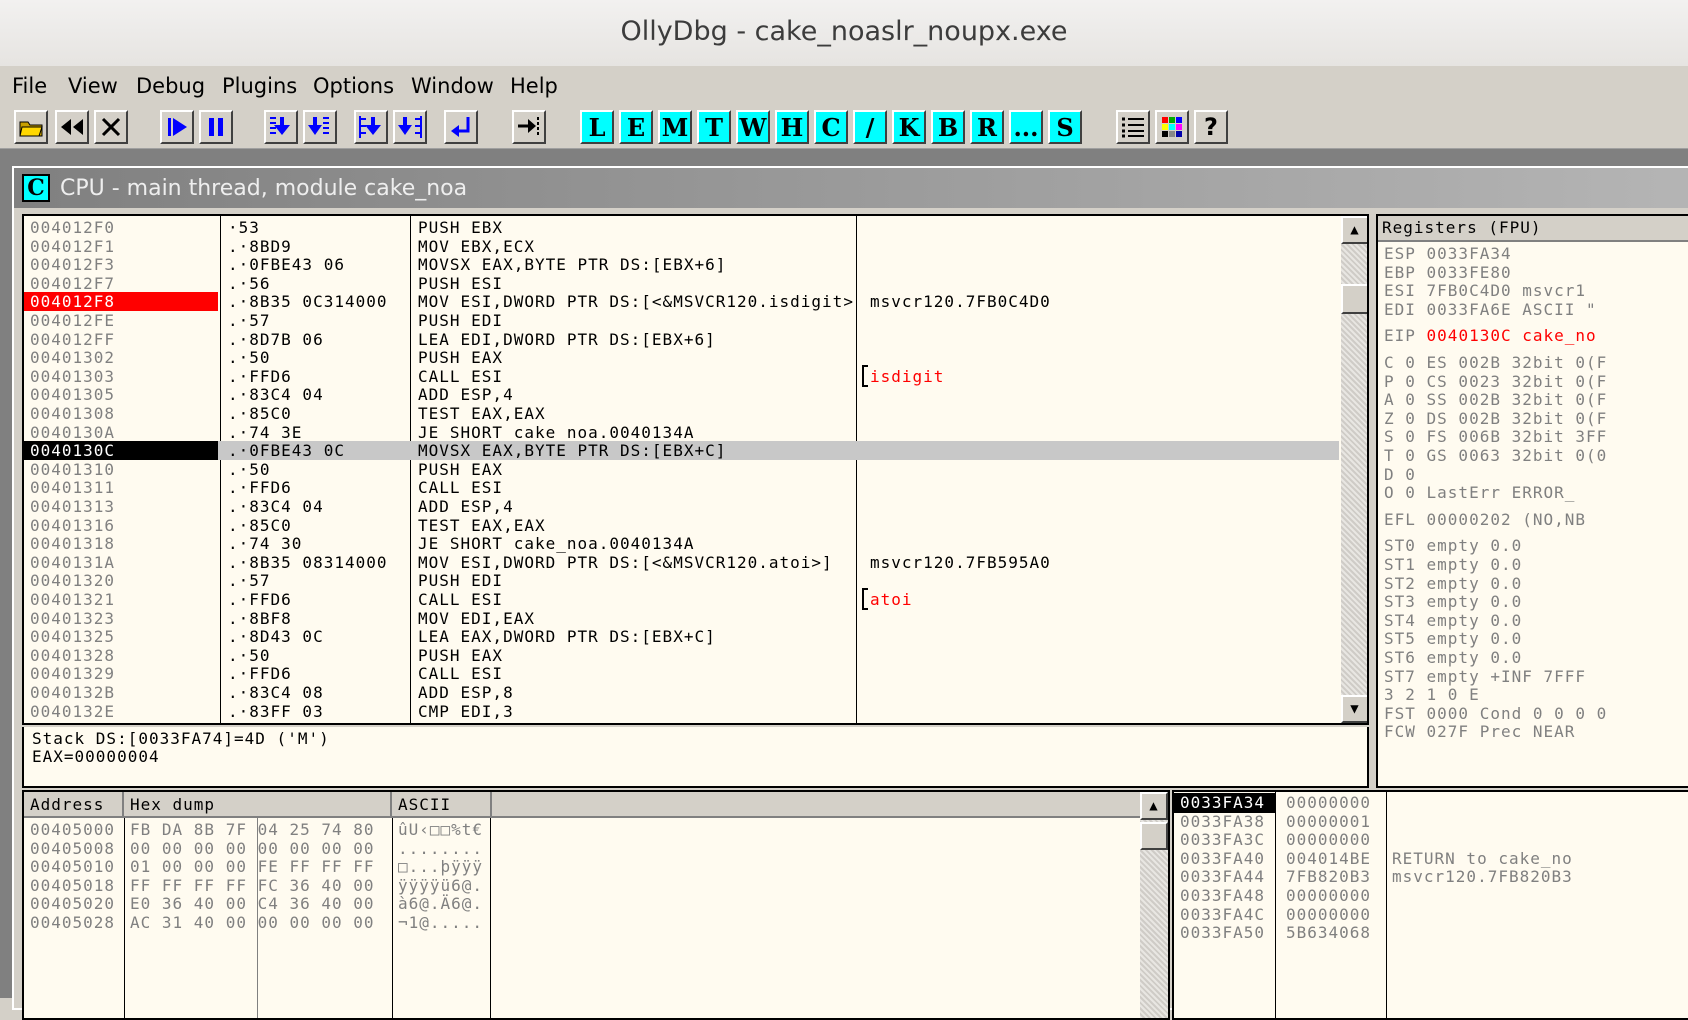 This screenshot has height=1020, width=1688. I want to click on register-line: 3 2 1 0 E, so click(1432, 695).